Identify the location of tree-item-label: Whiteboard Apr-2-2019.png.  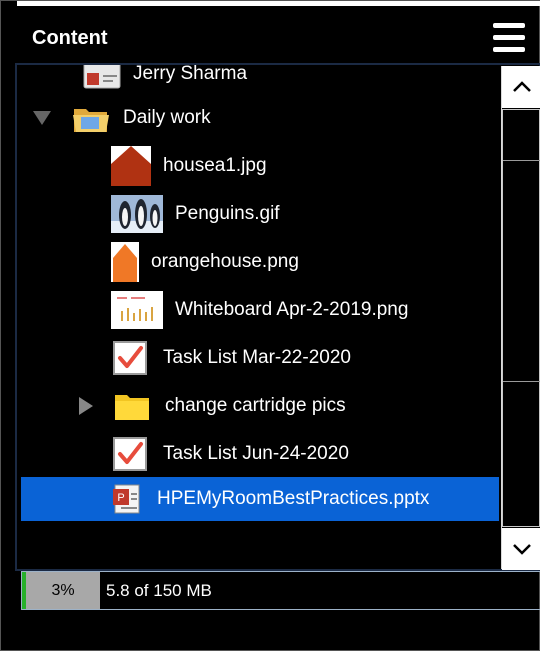
(292, 309).